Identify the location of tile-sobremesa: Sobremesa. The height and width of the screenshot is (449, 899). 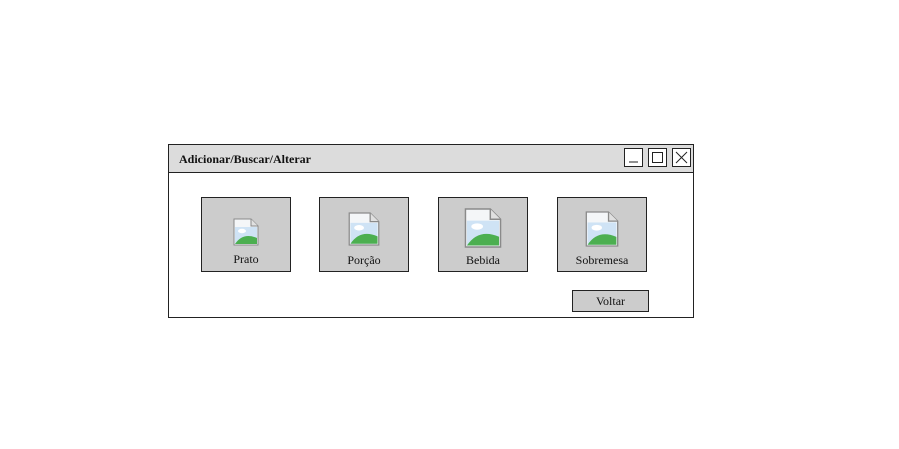
(602, 234).